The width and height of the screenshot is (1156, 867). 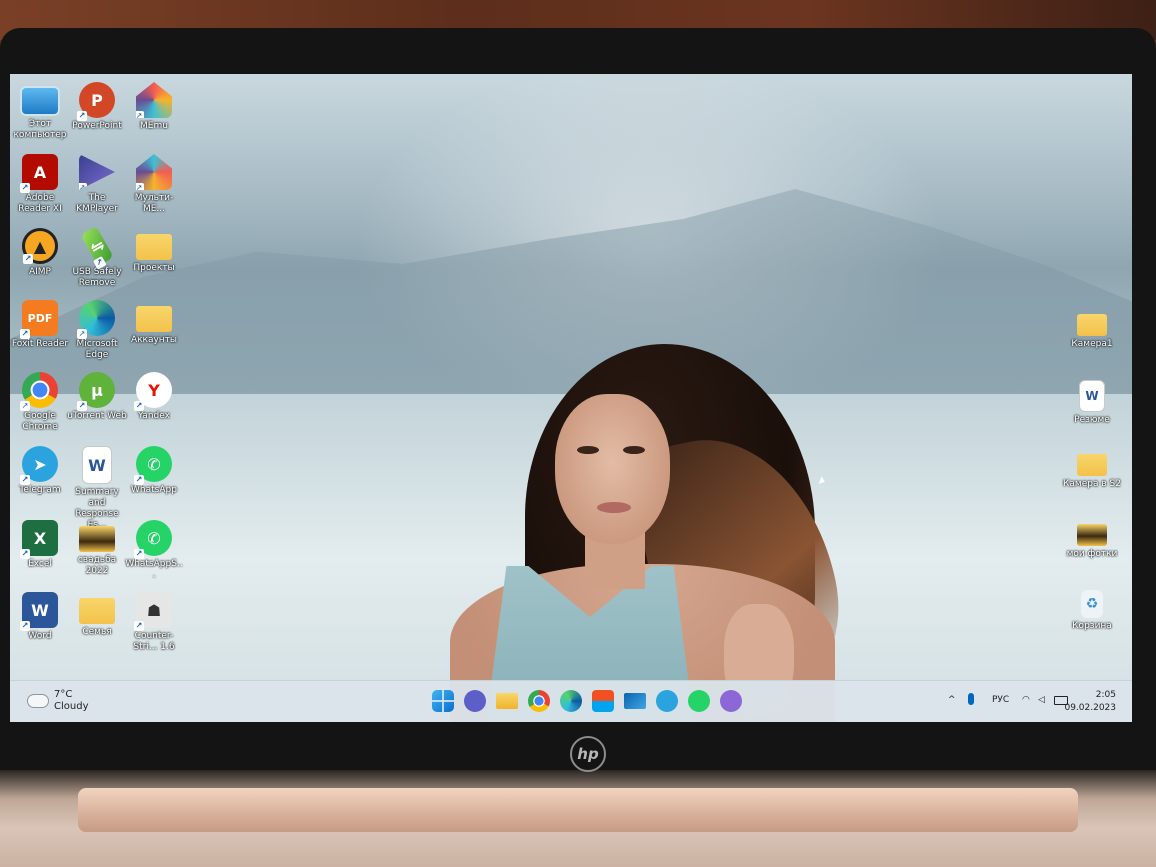 I want to click on powerpoint-icon: P, so click(x=96, y=101).